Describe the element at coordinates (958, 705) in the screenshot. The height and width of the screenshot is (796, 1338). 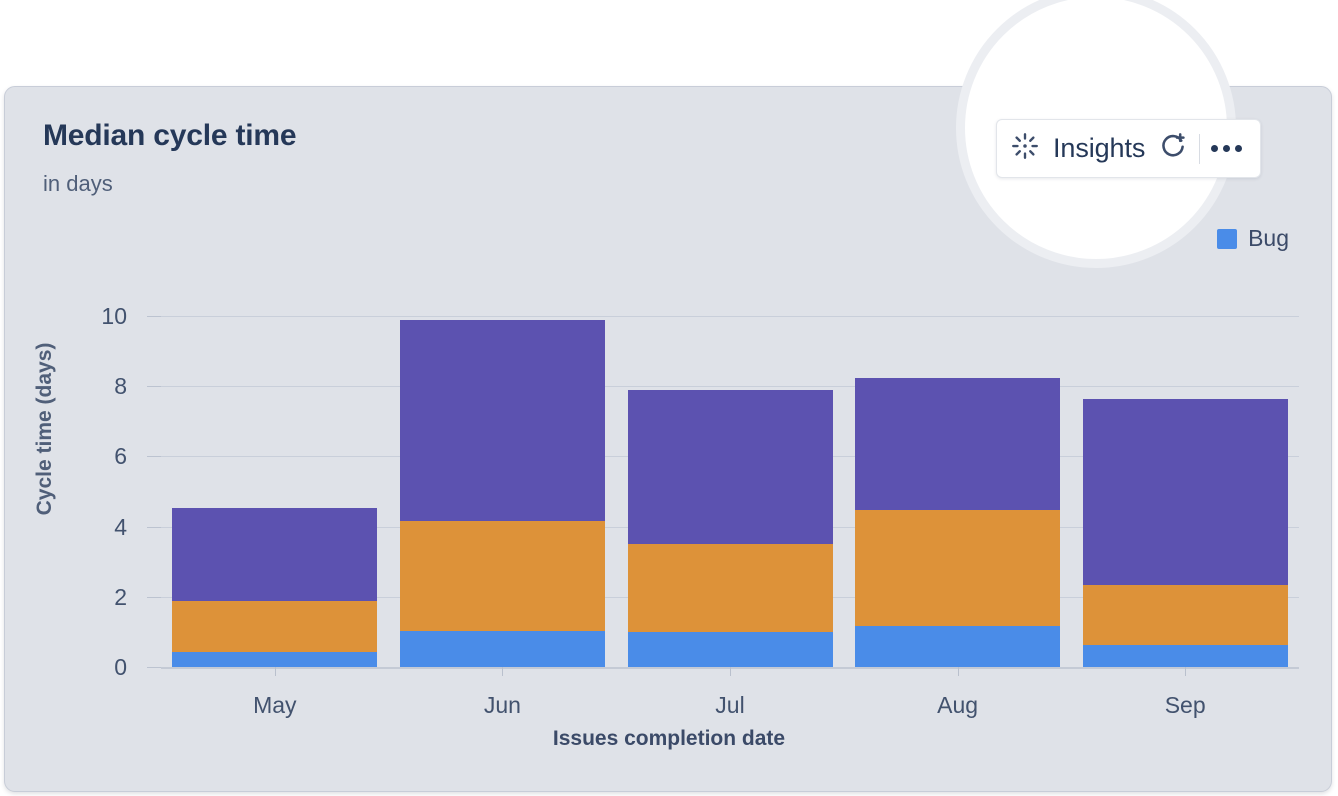
I see `x-tick-label: Aug` at that location.